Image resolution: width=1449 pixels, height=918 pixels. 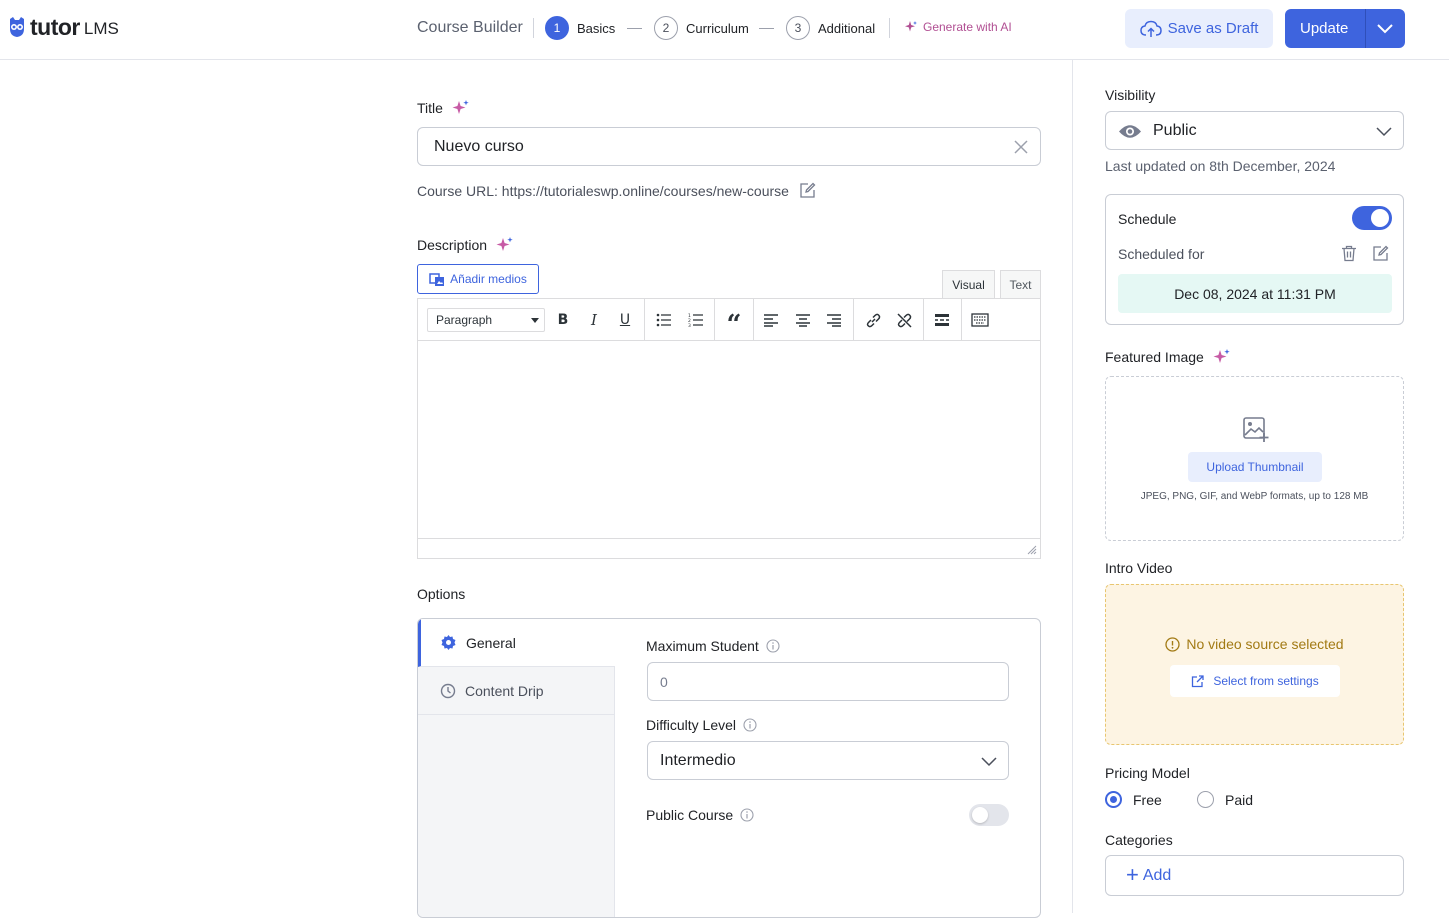 What do you see at coordinates (691, 725) in the screenshot?
I see `difficulty-label-text: Difficulty Level` at bounding box center [691, 725].